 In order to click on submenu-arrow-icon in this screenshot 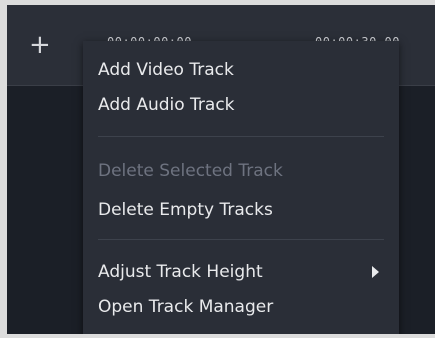, I will do `click(375, 272)`.